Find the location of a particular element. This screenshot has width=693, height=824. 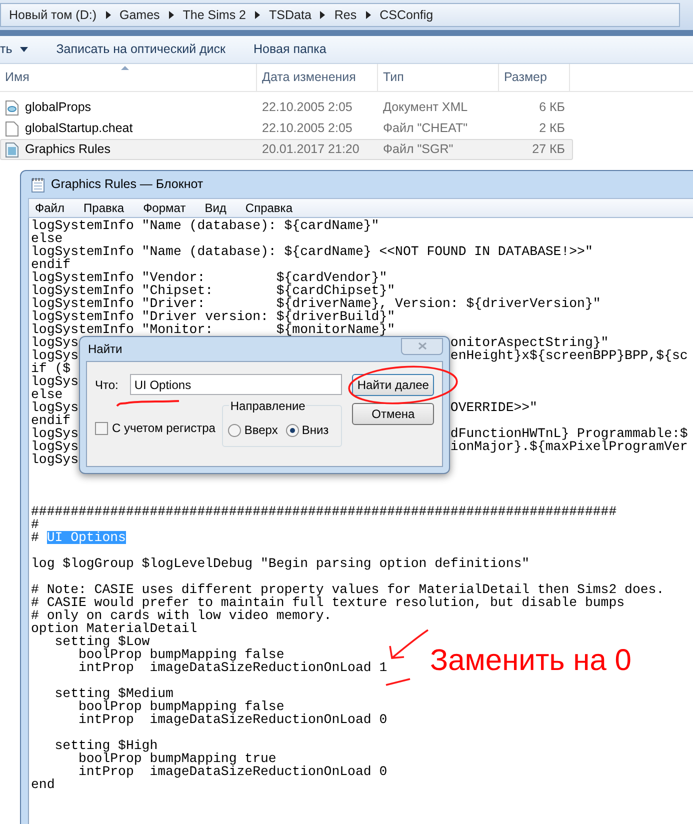

code-line: onitorAspectString}" is located at coordinates (529, 342).